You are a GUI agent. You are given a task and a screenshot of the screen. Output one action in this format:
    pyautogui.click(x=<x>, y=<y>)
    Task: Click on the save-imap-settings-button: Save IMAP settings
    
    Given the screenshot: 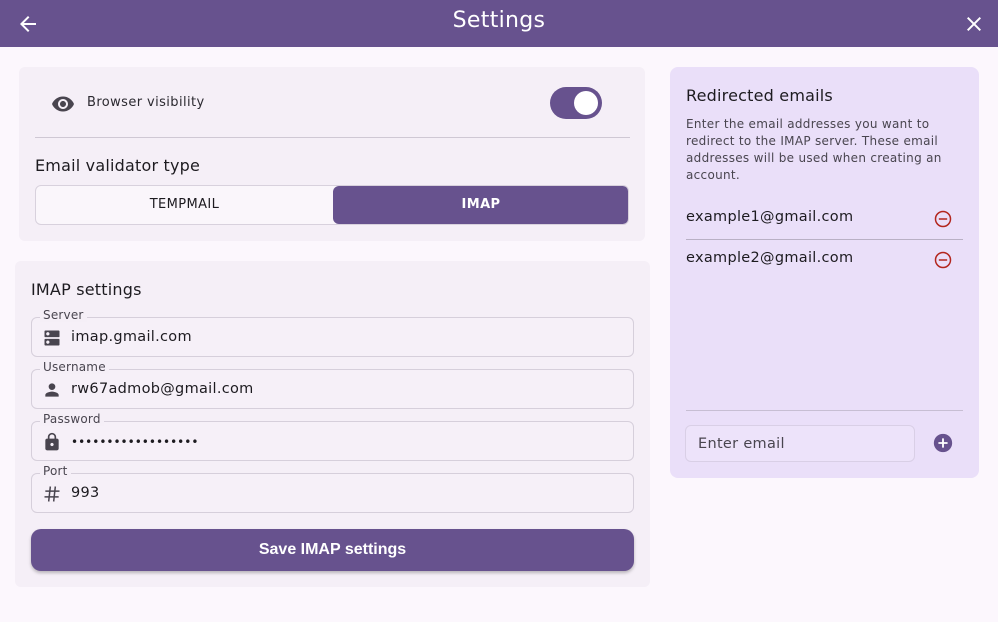 What is the action you would take?
    pyautogui.click(x=332, y=550)
    